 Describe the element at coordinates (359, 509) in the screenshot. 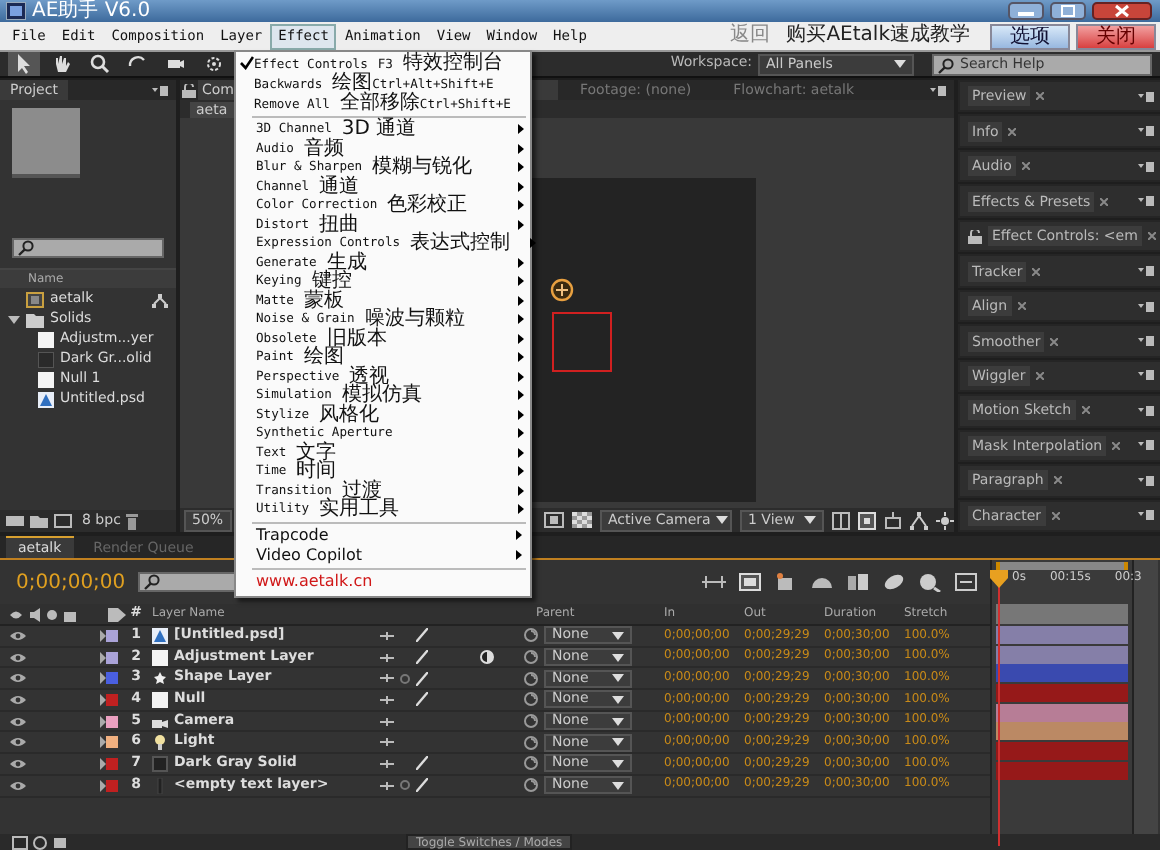

I see `menu-item-translation: 实用工具` at that location.